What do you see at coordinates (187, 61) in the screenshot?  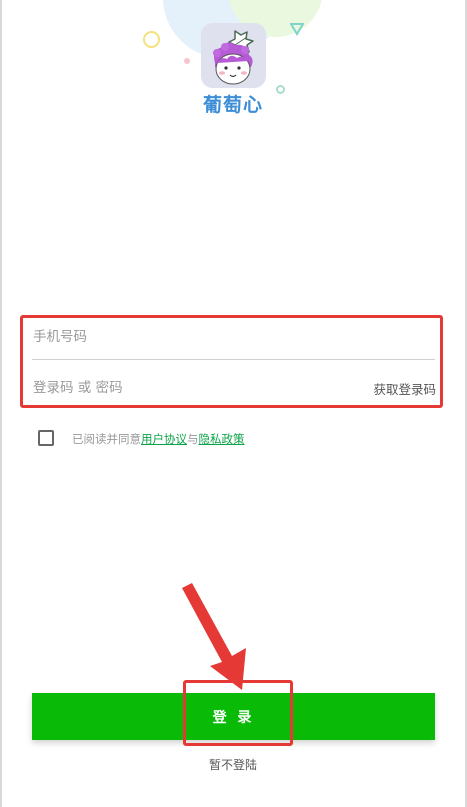 I see `decor-pink-dot` at bounding box center [187, 61].